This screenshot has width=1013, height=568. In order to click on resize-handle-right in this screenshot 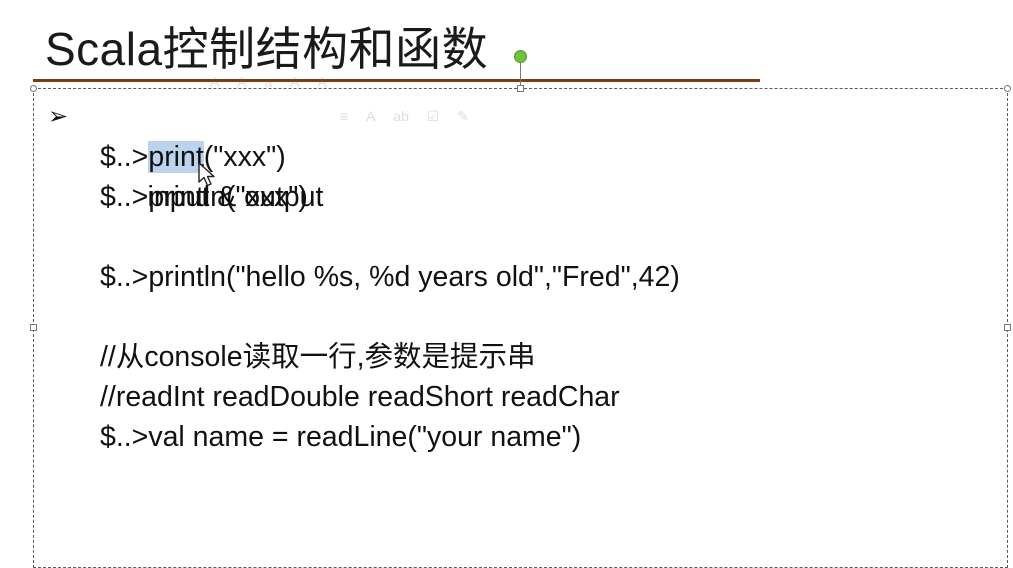, I will do `click(1007, 327)`.